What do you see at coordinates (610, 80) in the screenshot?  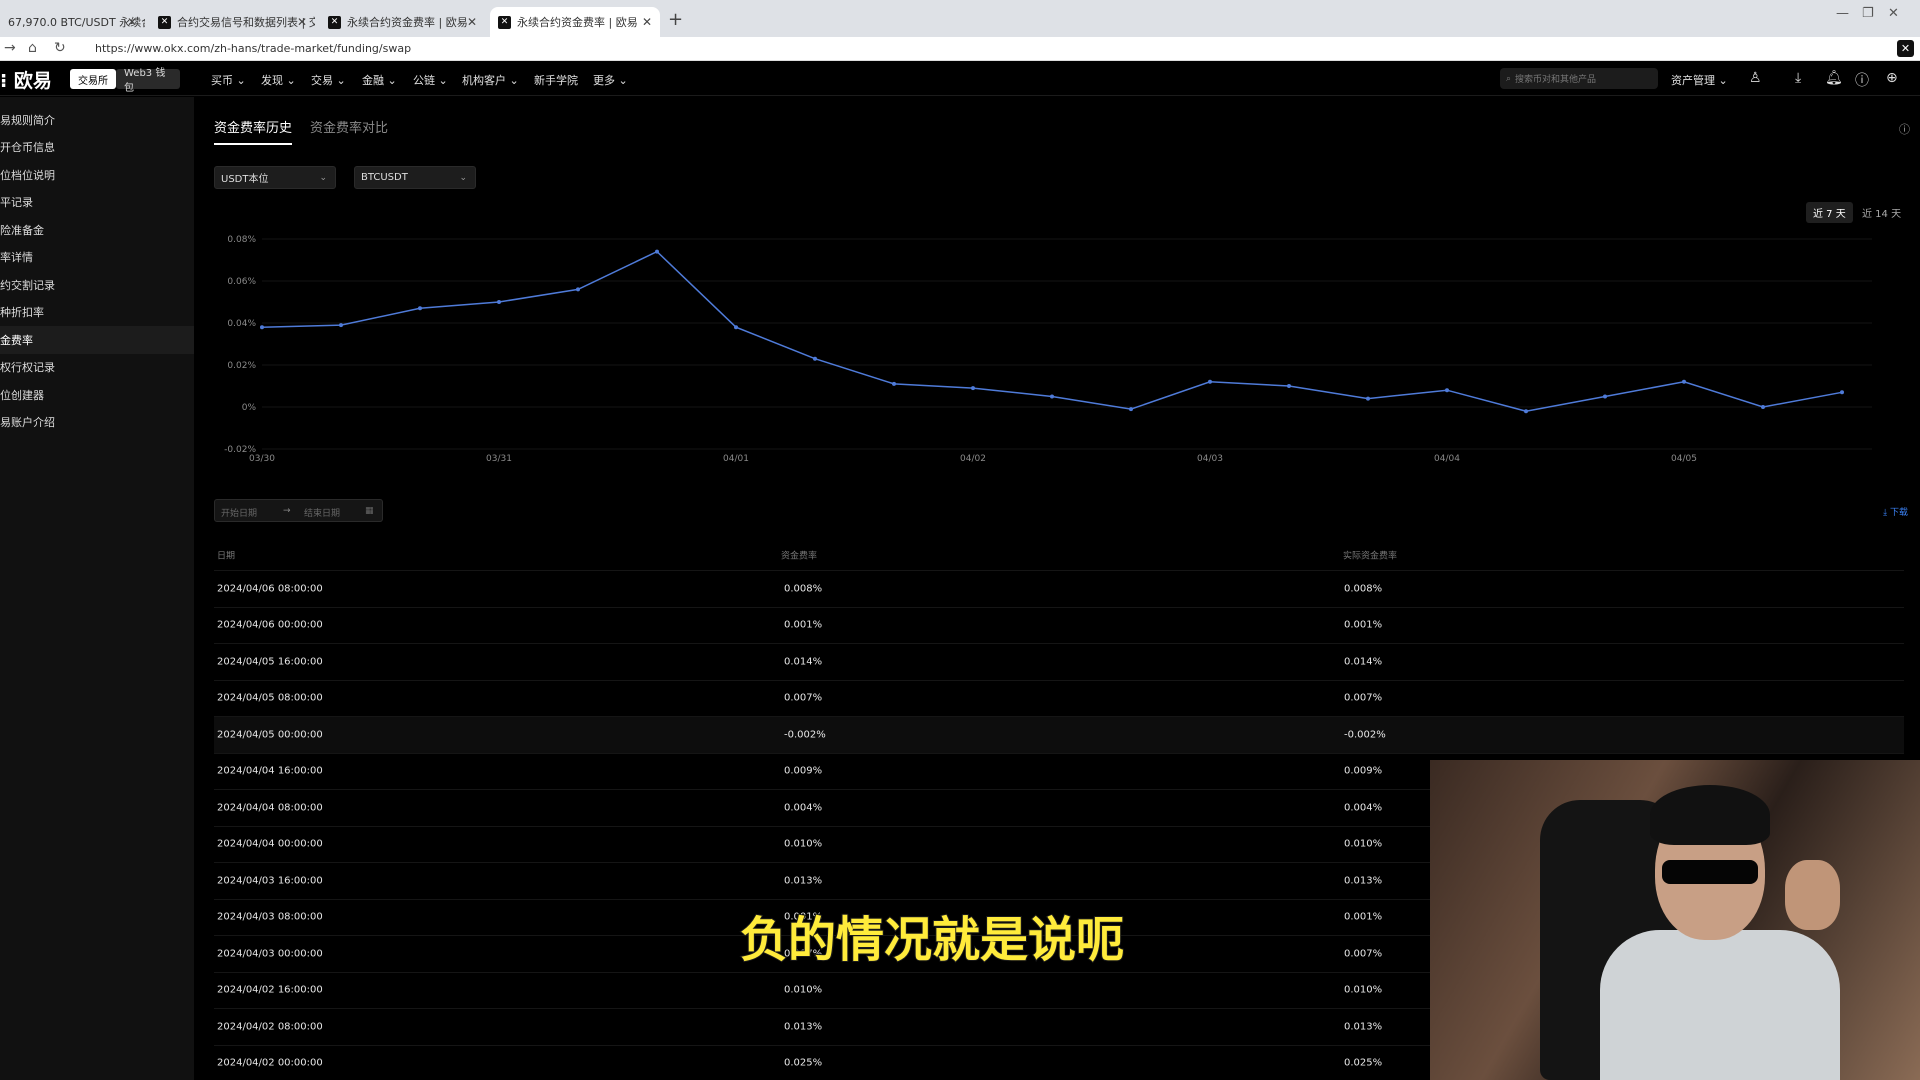 I see `nav-more: 更多 ⌄` at bounding box center [610, 80].